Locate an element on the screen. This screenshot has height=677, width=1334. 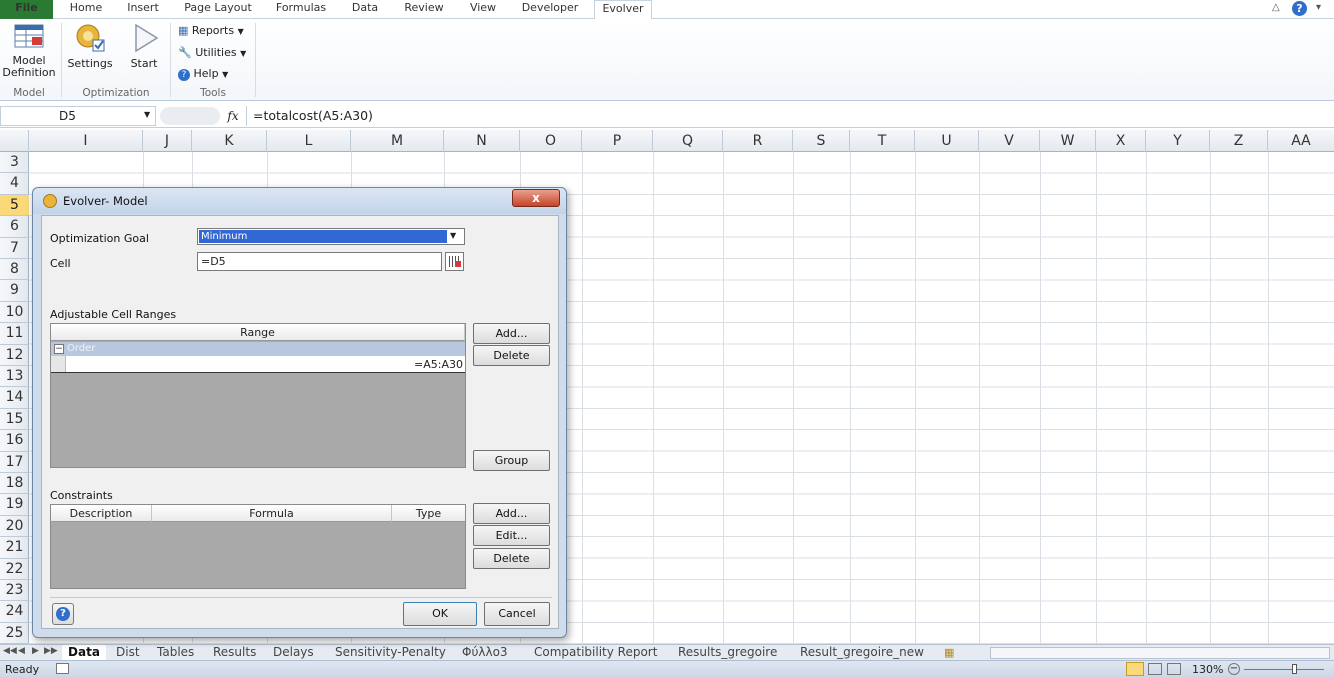
column-header: O is located at coordinates (551, 141).